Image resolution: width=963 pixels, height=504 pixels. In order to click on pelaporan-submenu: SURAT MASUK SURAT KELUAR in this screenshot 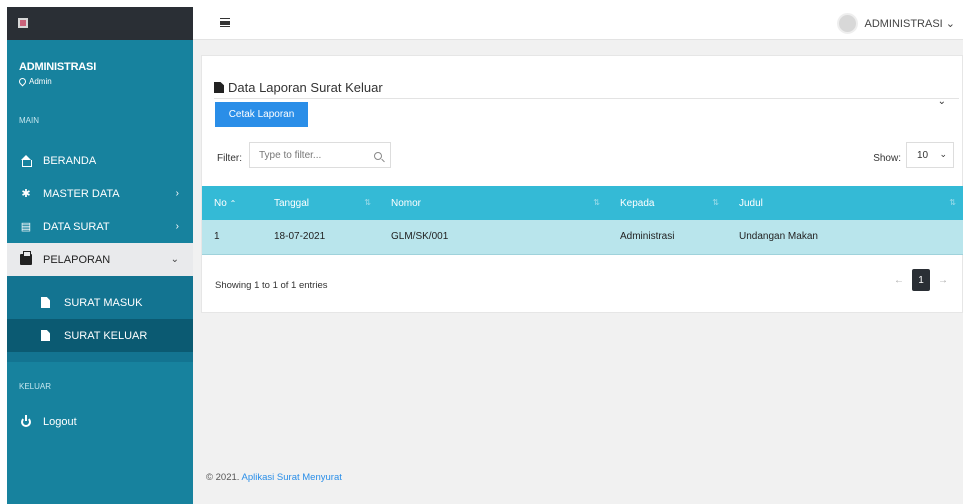, I will do `click(100, 319)`.